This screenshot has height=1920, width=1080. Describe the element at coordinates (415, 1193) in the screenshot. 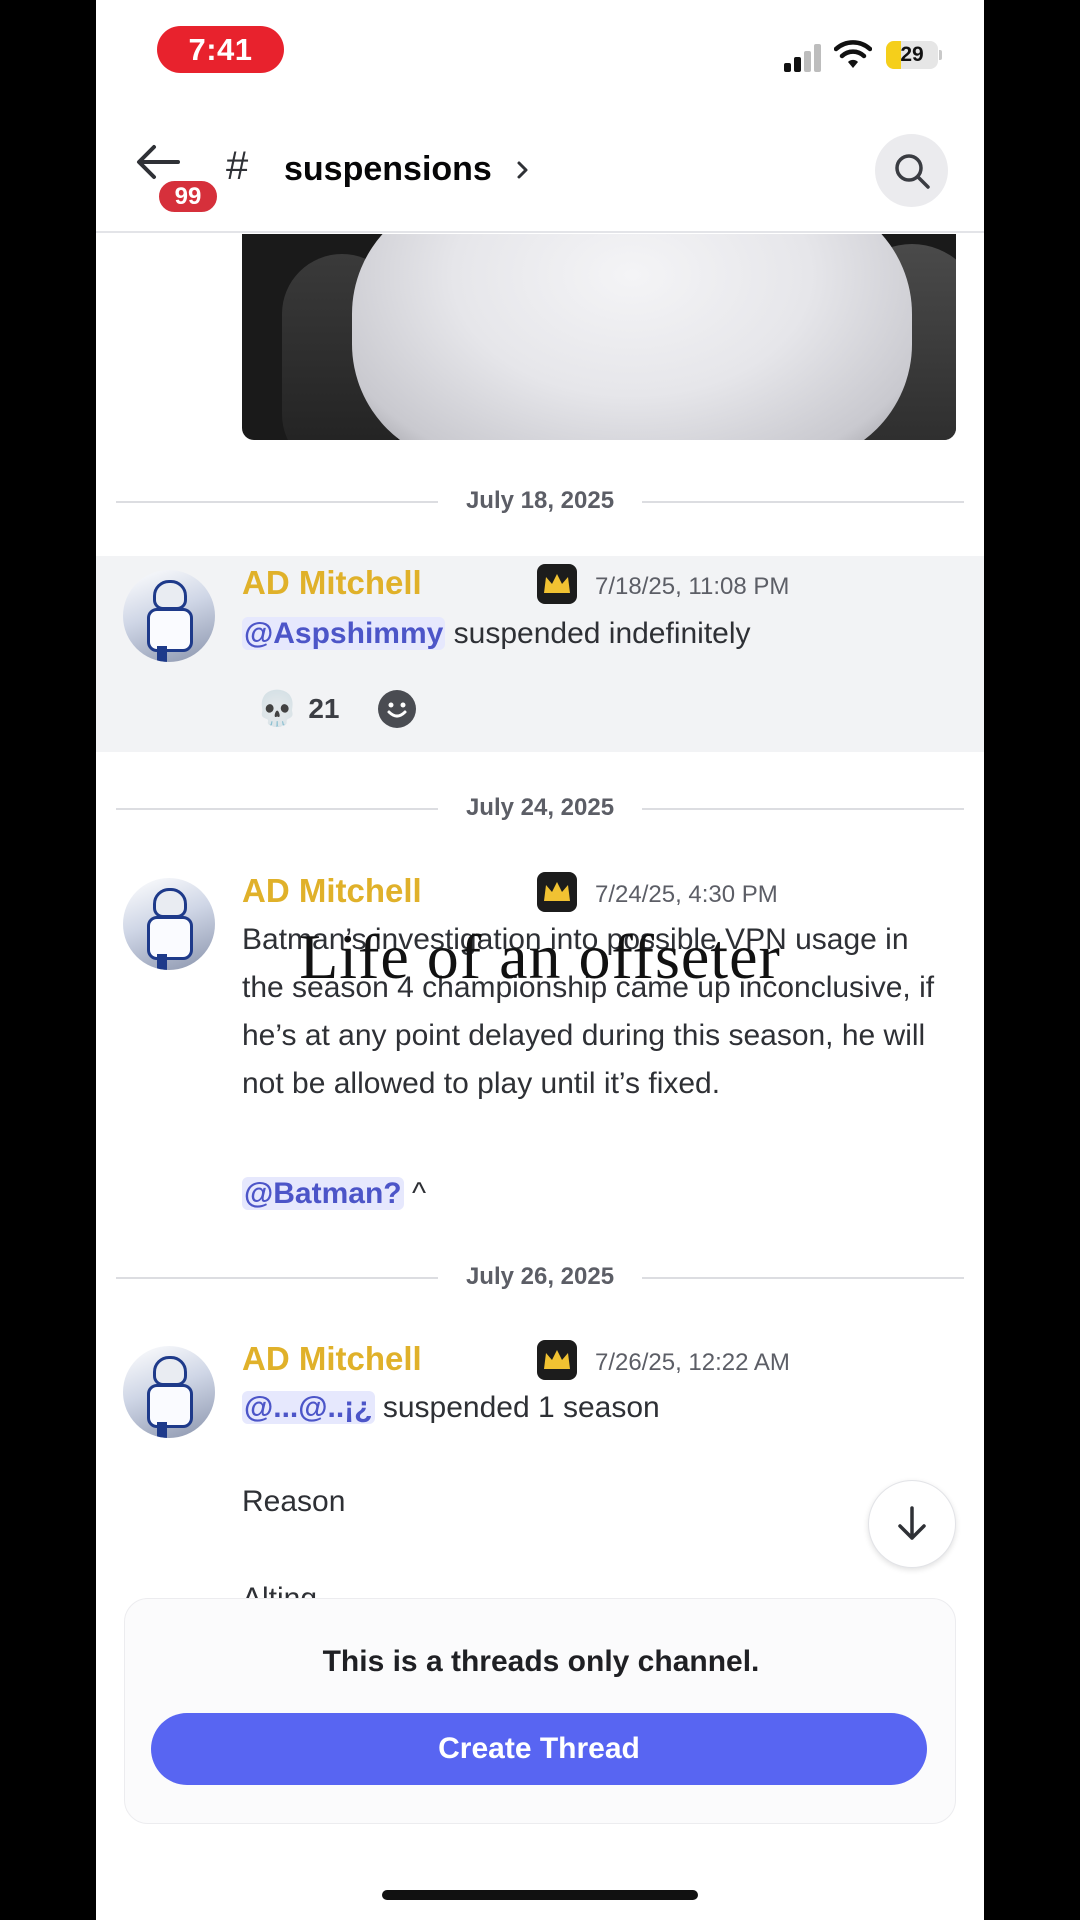

I see `message-suffix: ^` at that location.